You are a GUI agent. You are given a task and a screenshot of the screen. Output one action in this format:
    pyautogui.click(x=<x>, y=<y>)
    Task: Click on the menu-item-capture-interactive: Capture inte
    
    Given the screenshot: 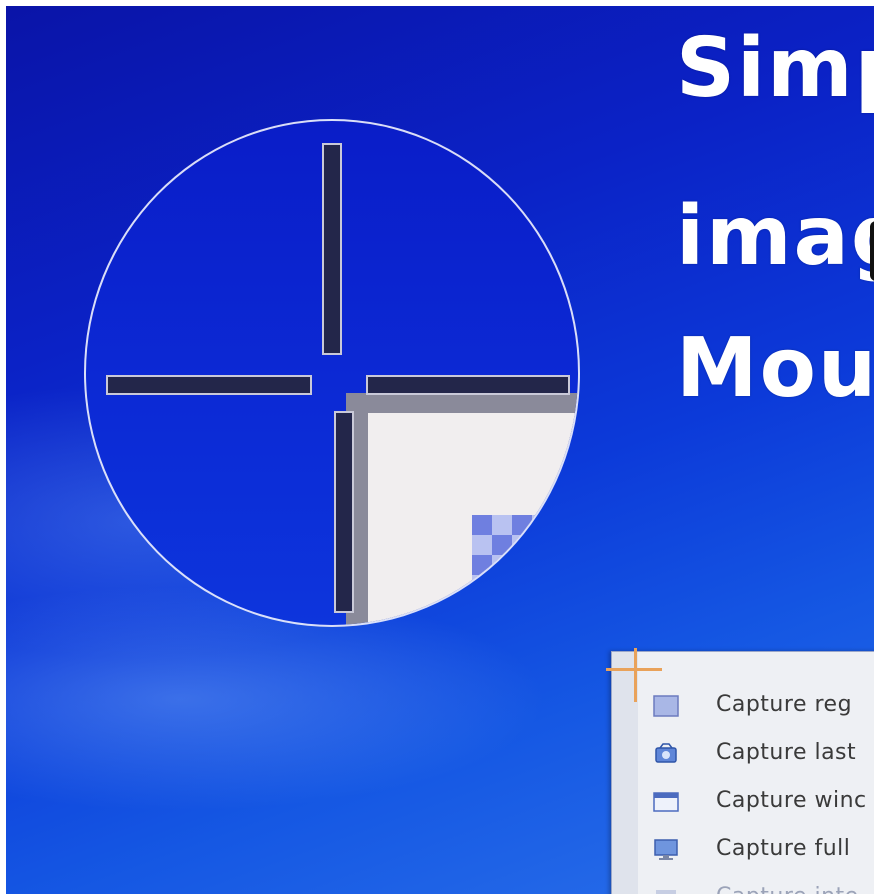 What is the action you would take?
    pyautogui.click(x=743, y=885)
    